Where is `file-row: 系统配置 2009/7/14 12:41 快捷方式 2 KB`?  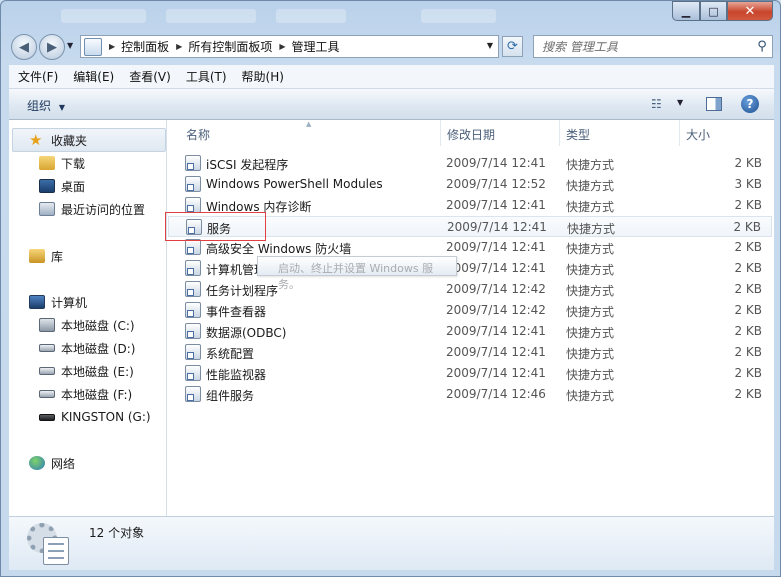 file-row: 系统配置 2009/7/14 12:41 快捷方式 2 KB is located at coordinates (470, 352).